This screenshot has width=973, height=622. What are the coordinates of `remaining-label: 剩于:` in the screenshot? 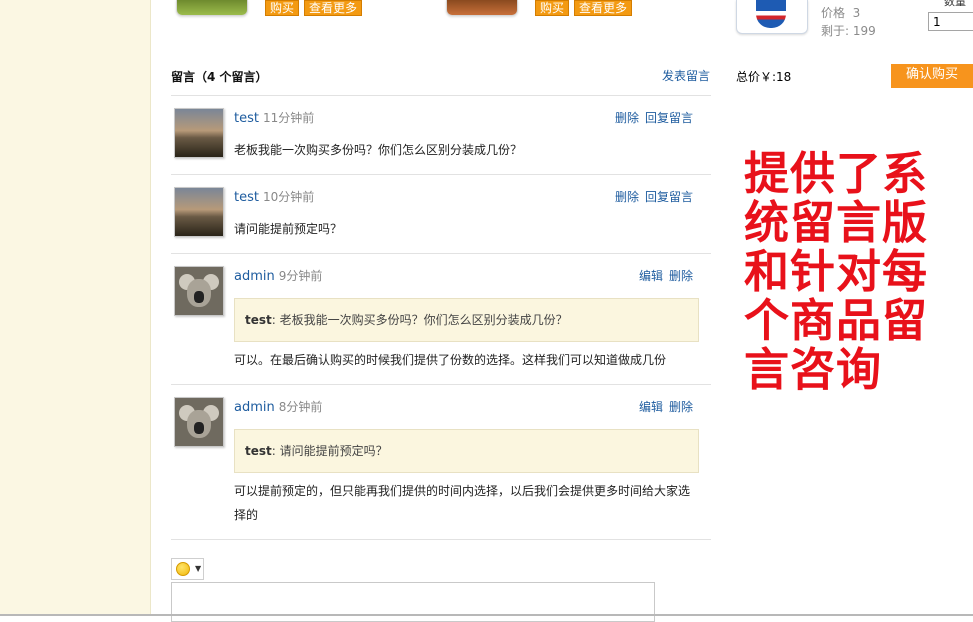 It's located at (835, 31).